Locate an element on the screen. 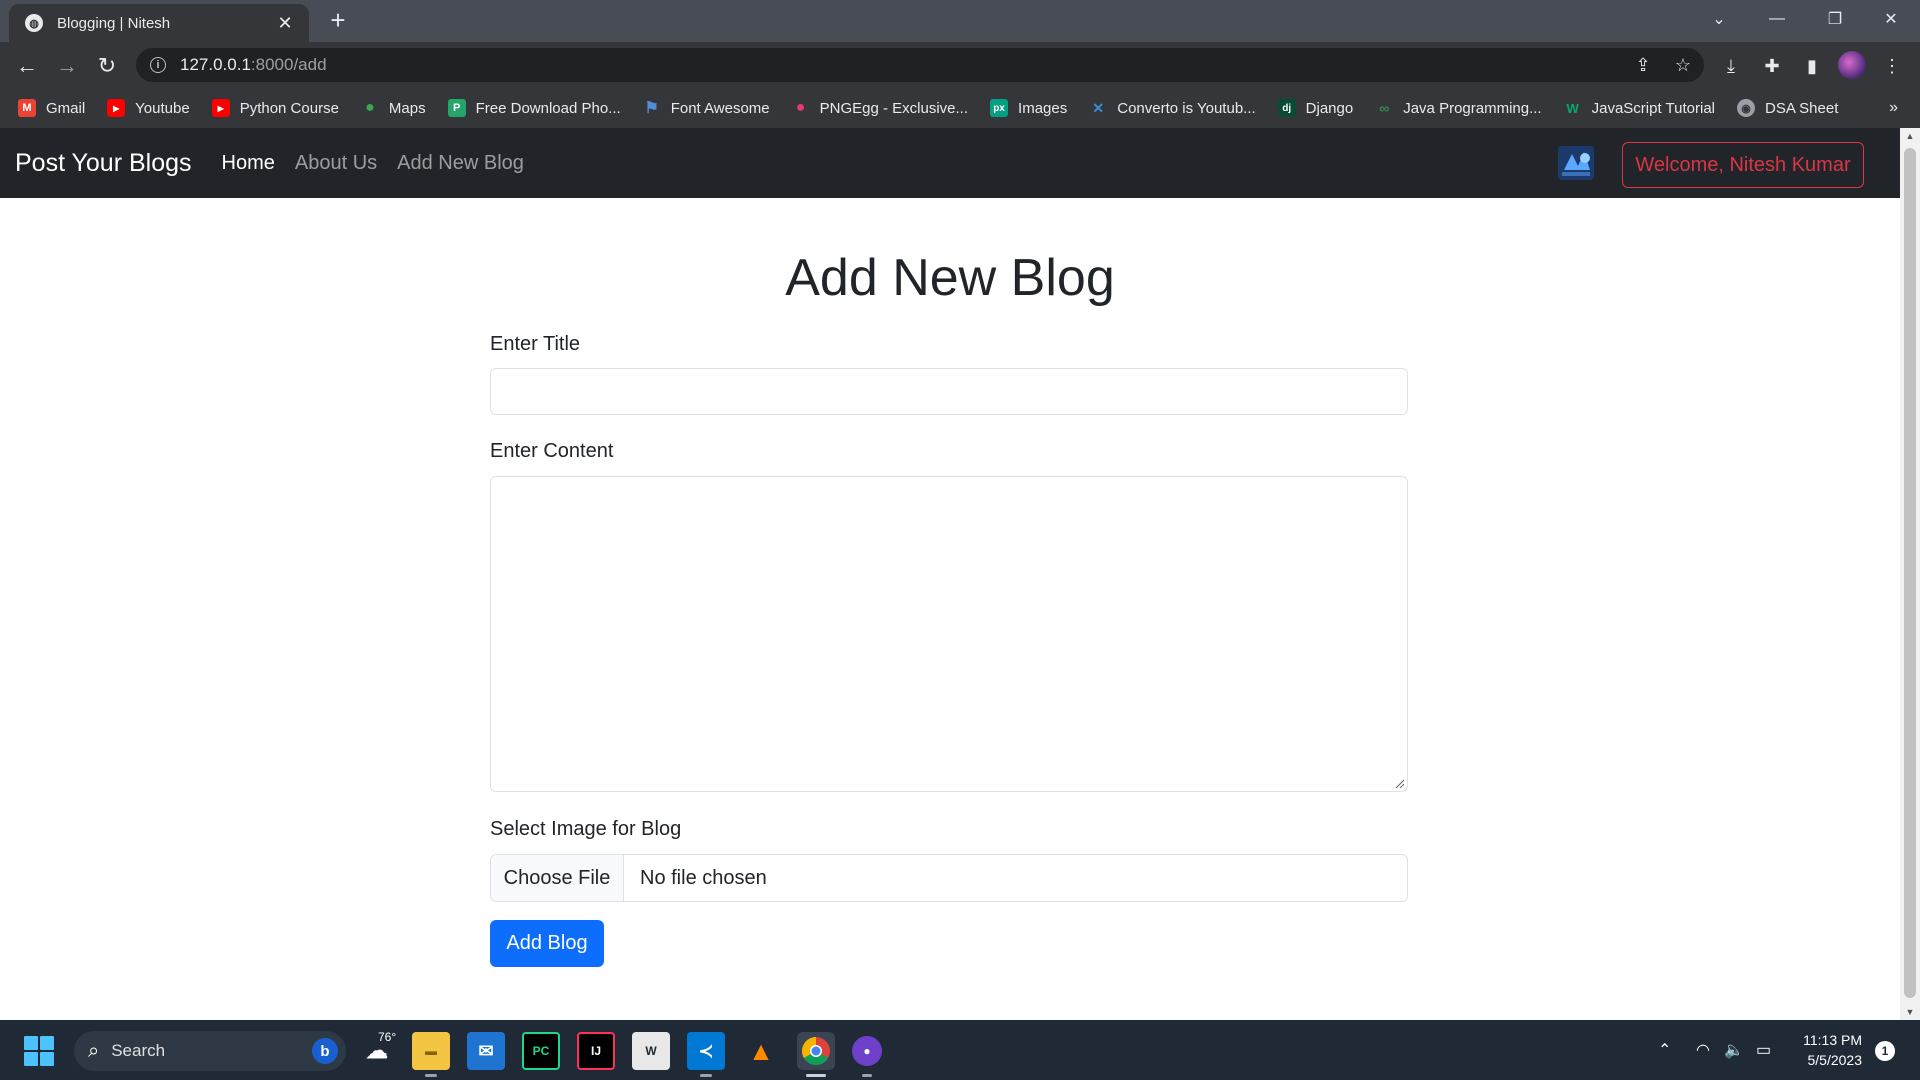 This screenshot has width=1920, height=1080. tab-title: Blogging | Nitesh is located at coordinates (114, 23).